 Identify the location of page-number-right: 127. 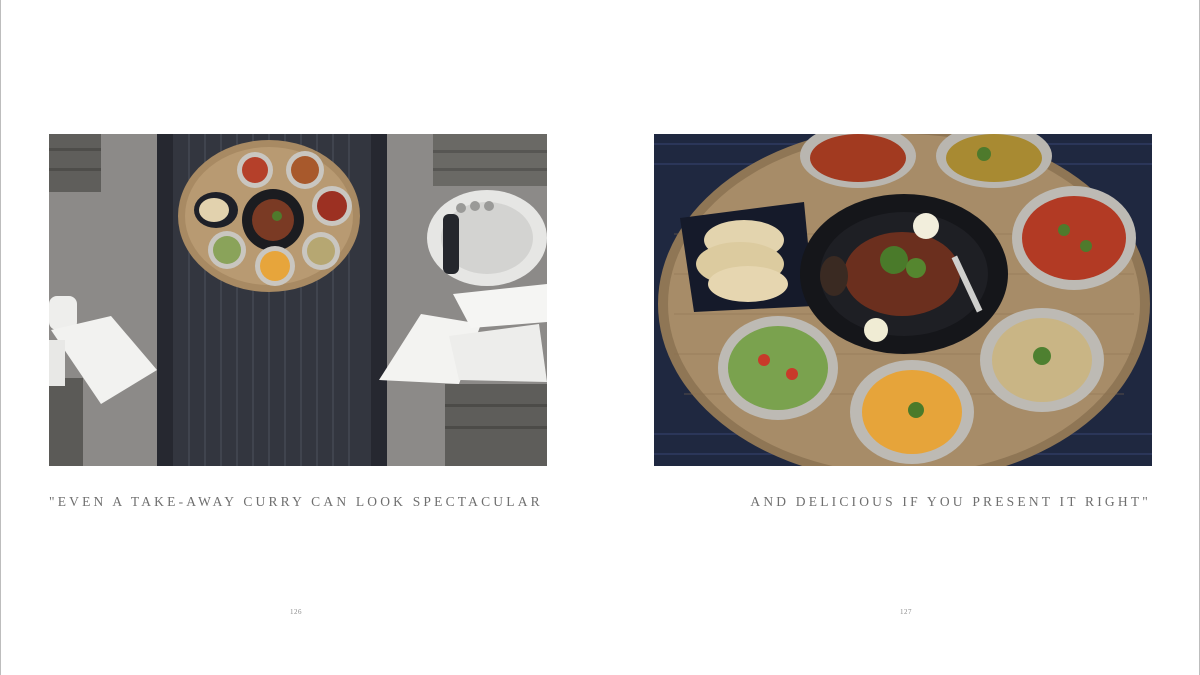
(906, 612).